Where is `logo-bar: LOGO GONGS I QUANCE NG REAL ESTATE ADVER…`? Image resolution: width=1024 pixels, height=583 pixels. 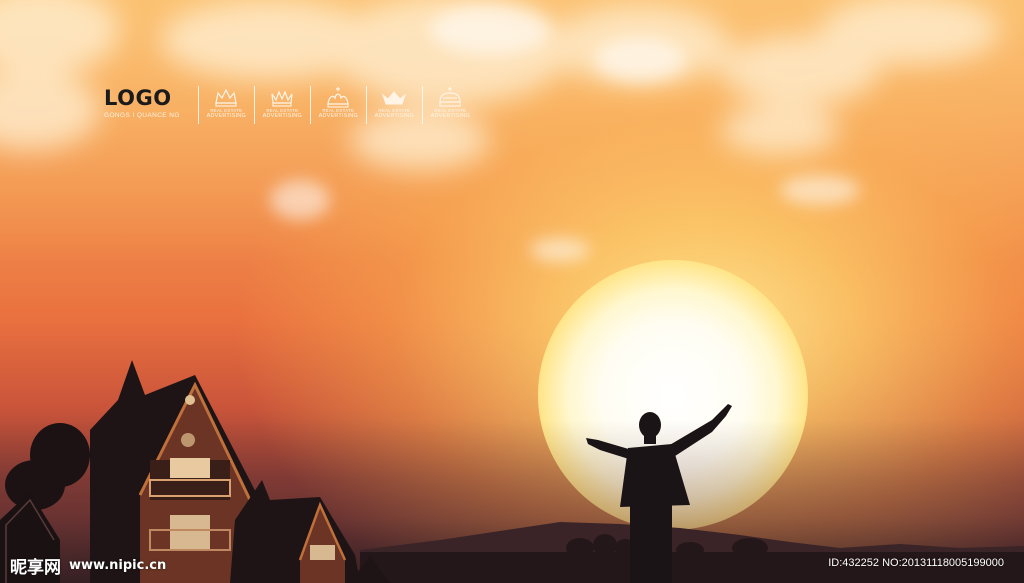
logo-bar: LOGO GONGS I QUANCE NG REAL ESTATE ADVER… is located at coordinates (291, 105).